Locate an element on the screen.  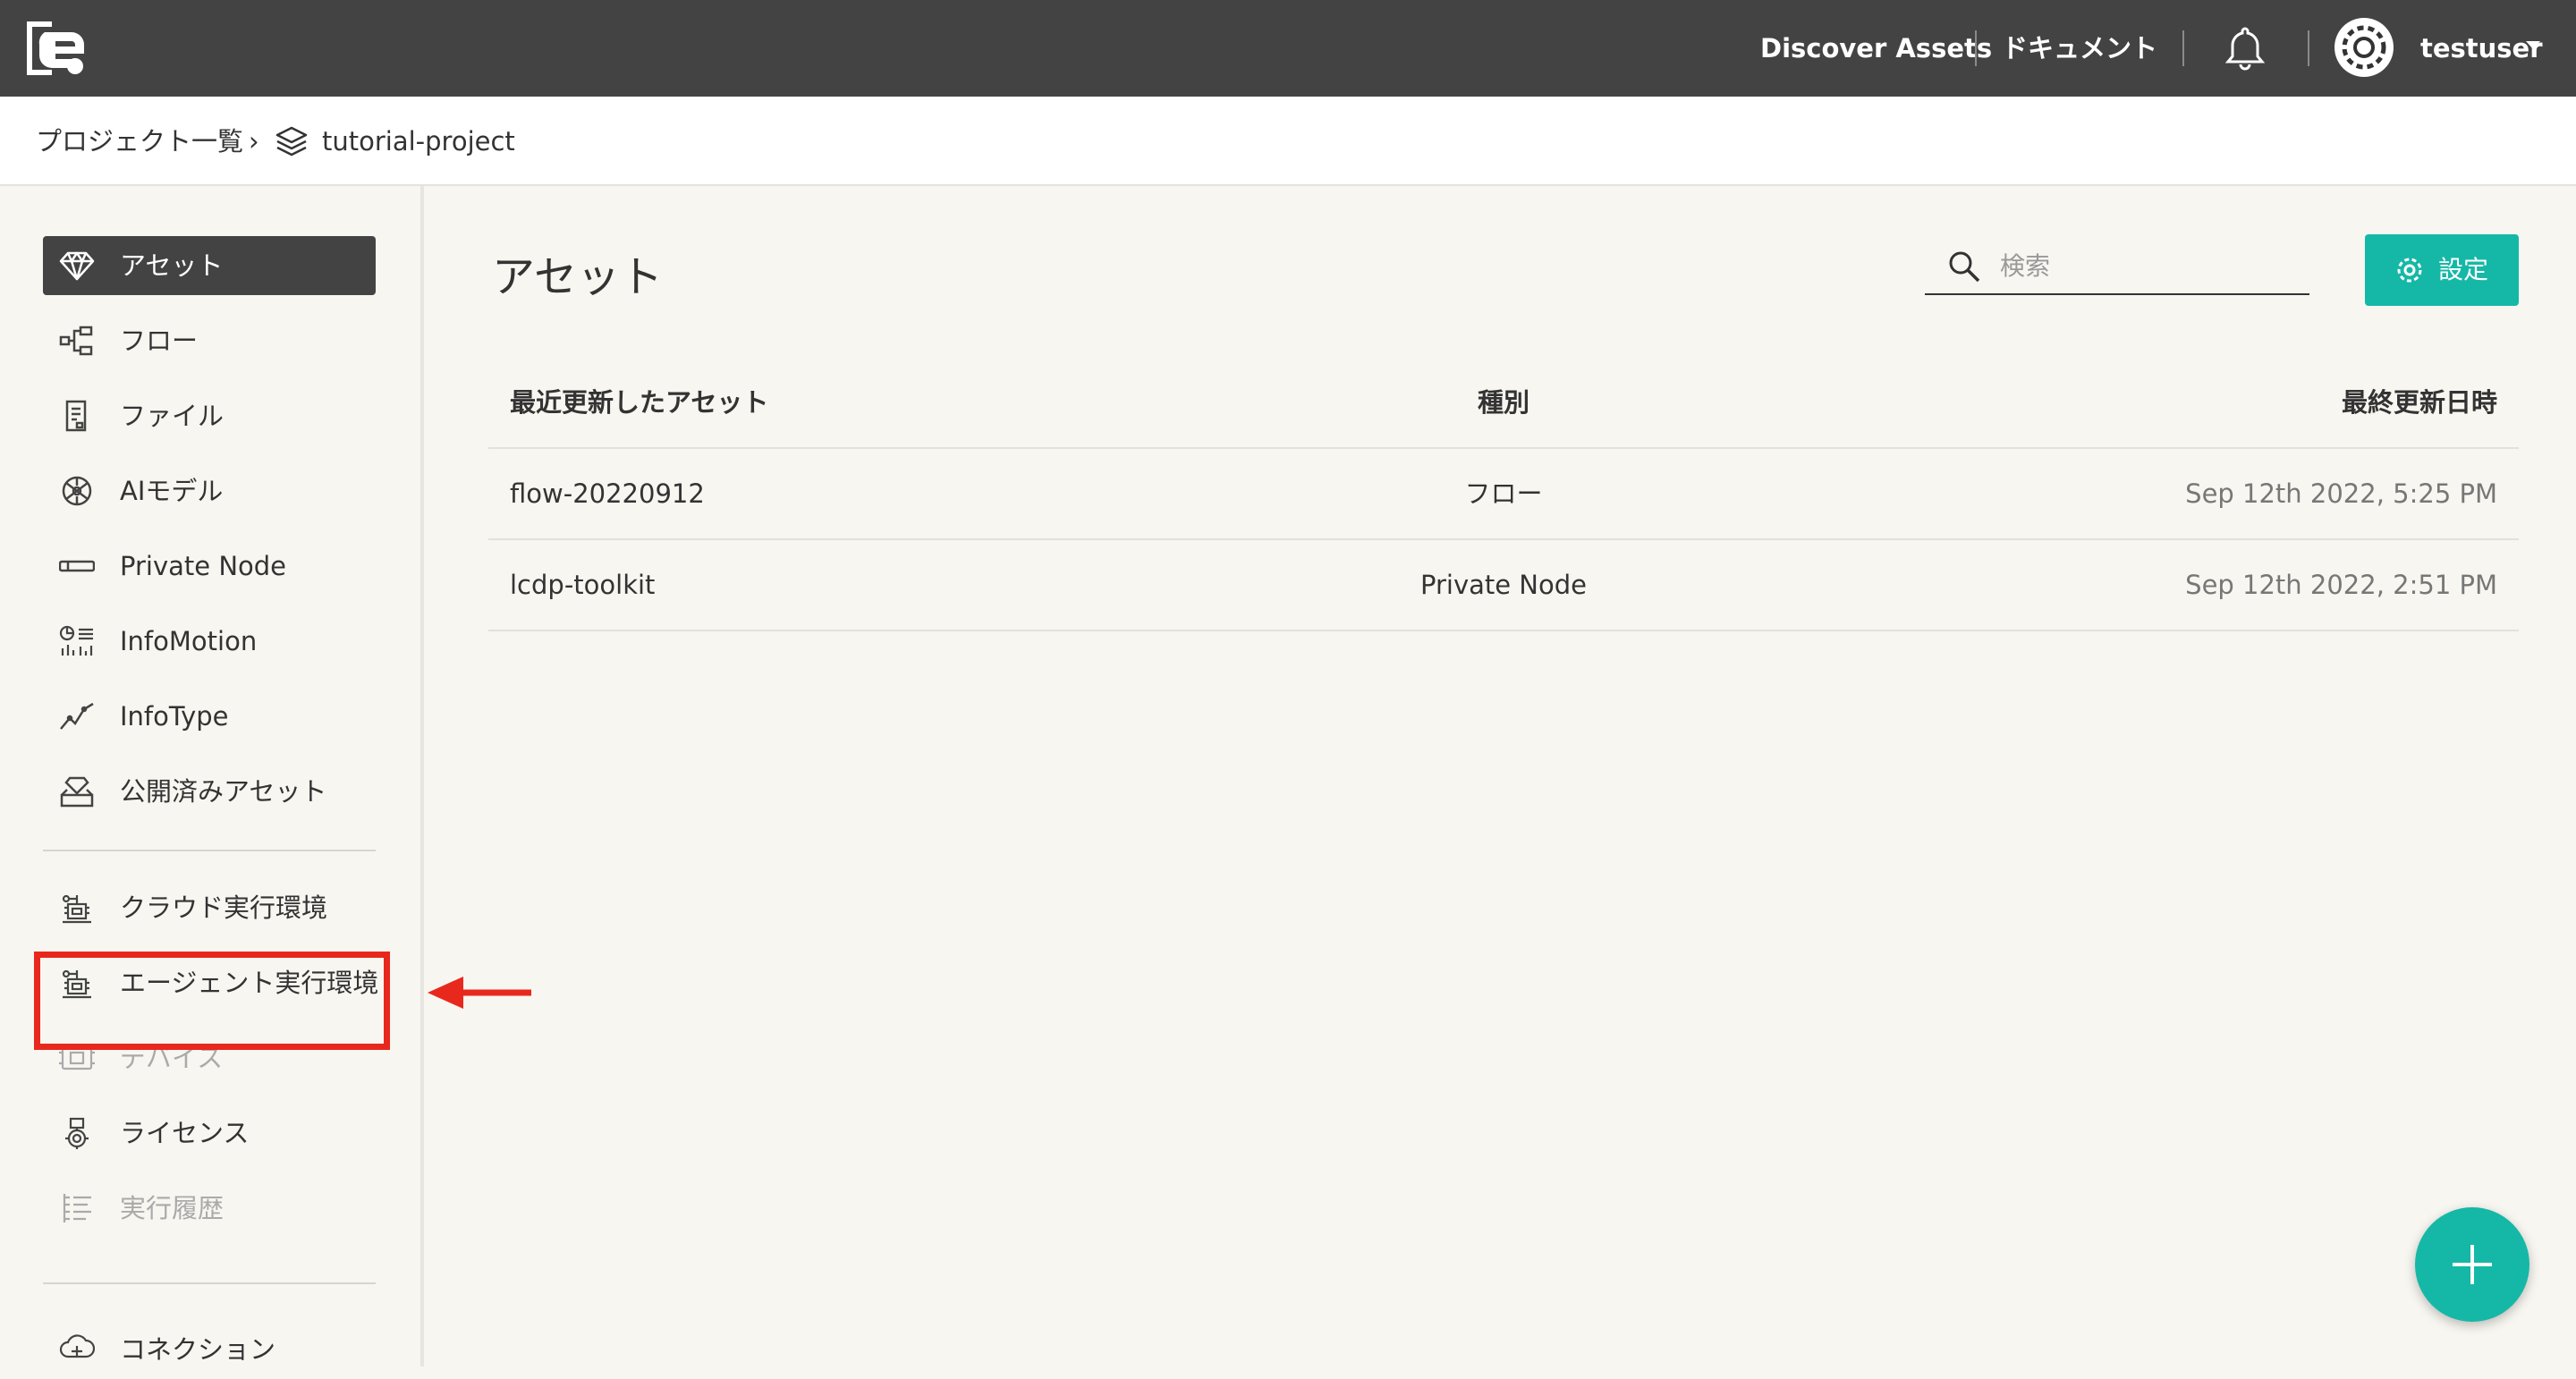
sidebar-item-cloud-runtime: クラウド実行環境 is located at coordinates (209, 907).